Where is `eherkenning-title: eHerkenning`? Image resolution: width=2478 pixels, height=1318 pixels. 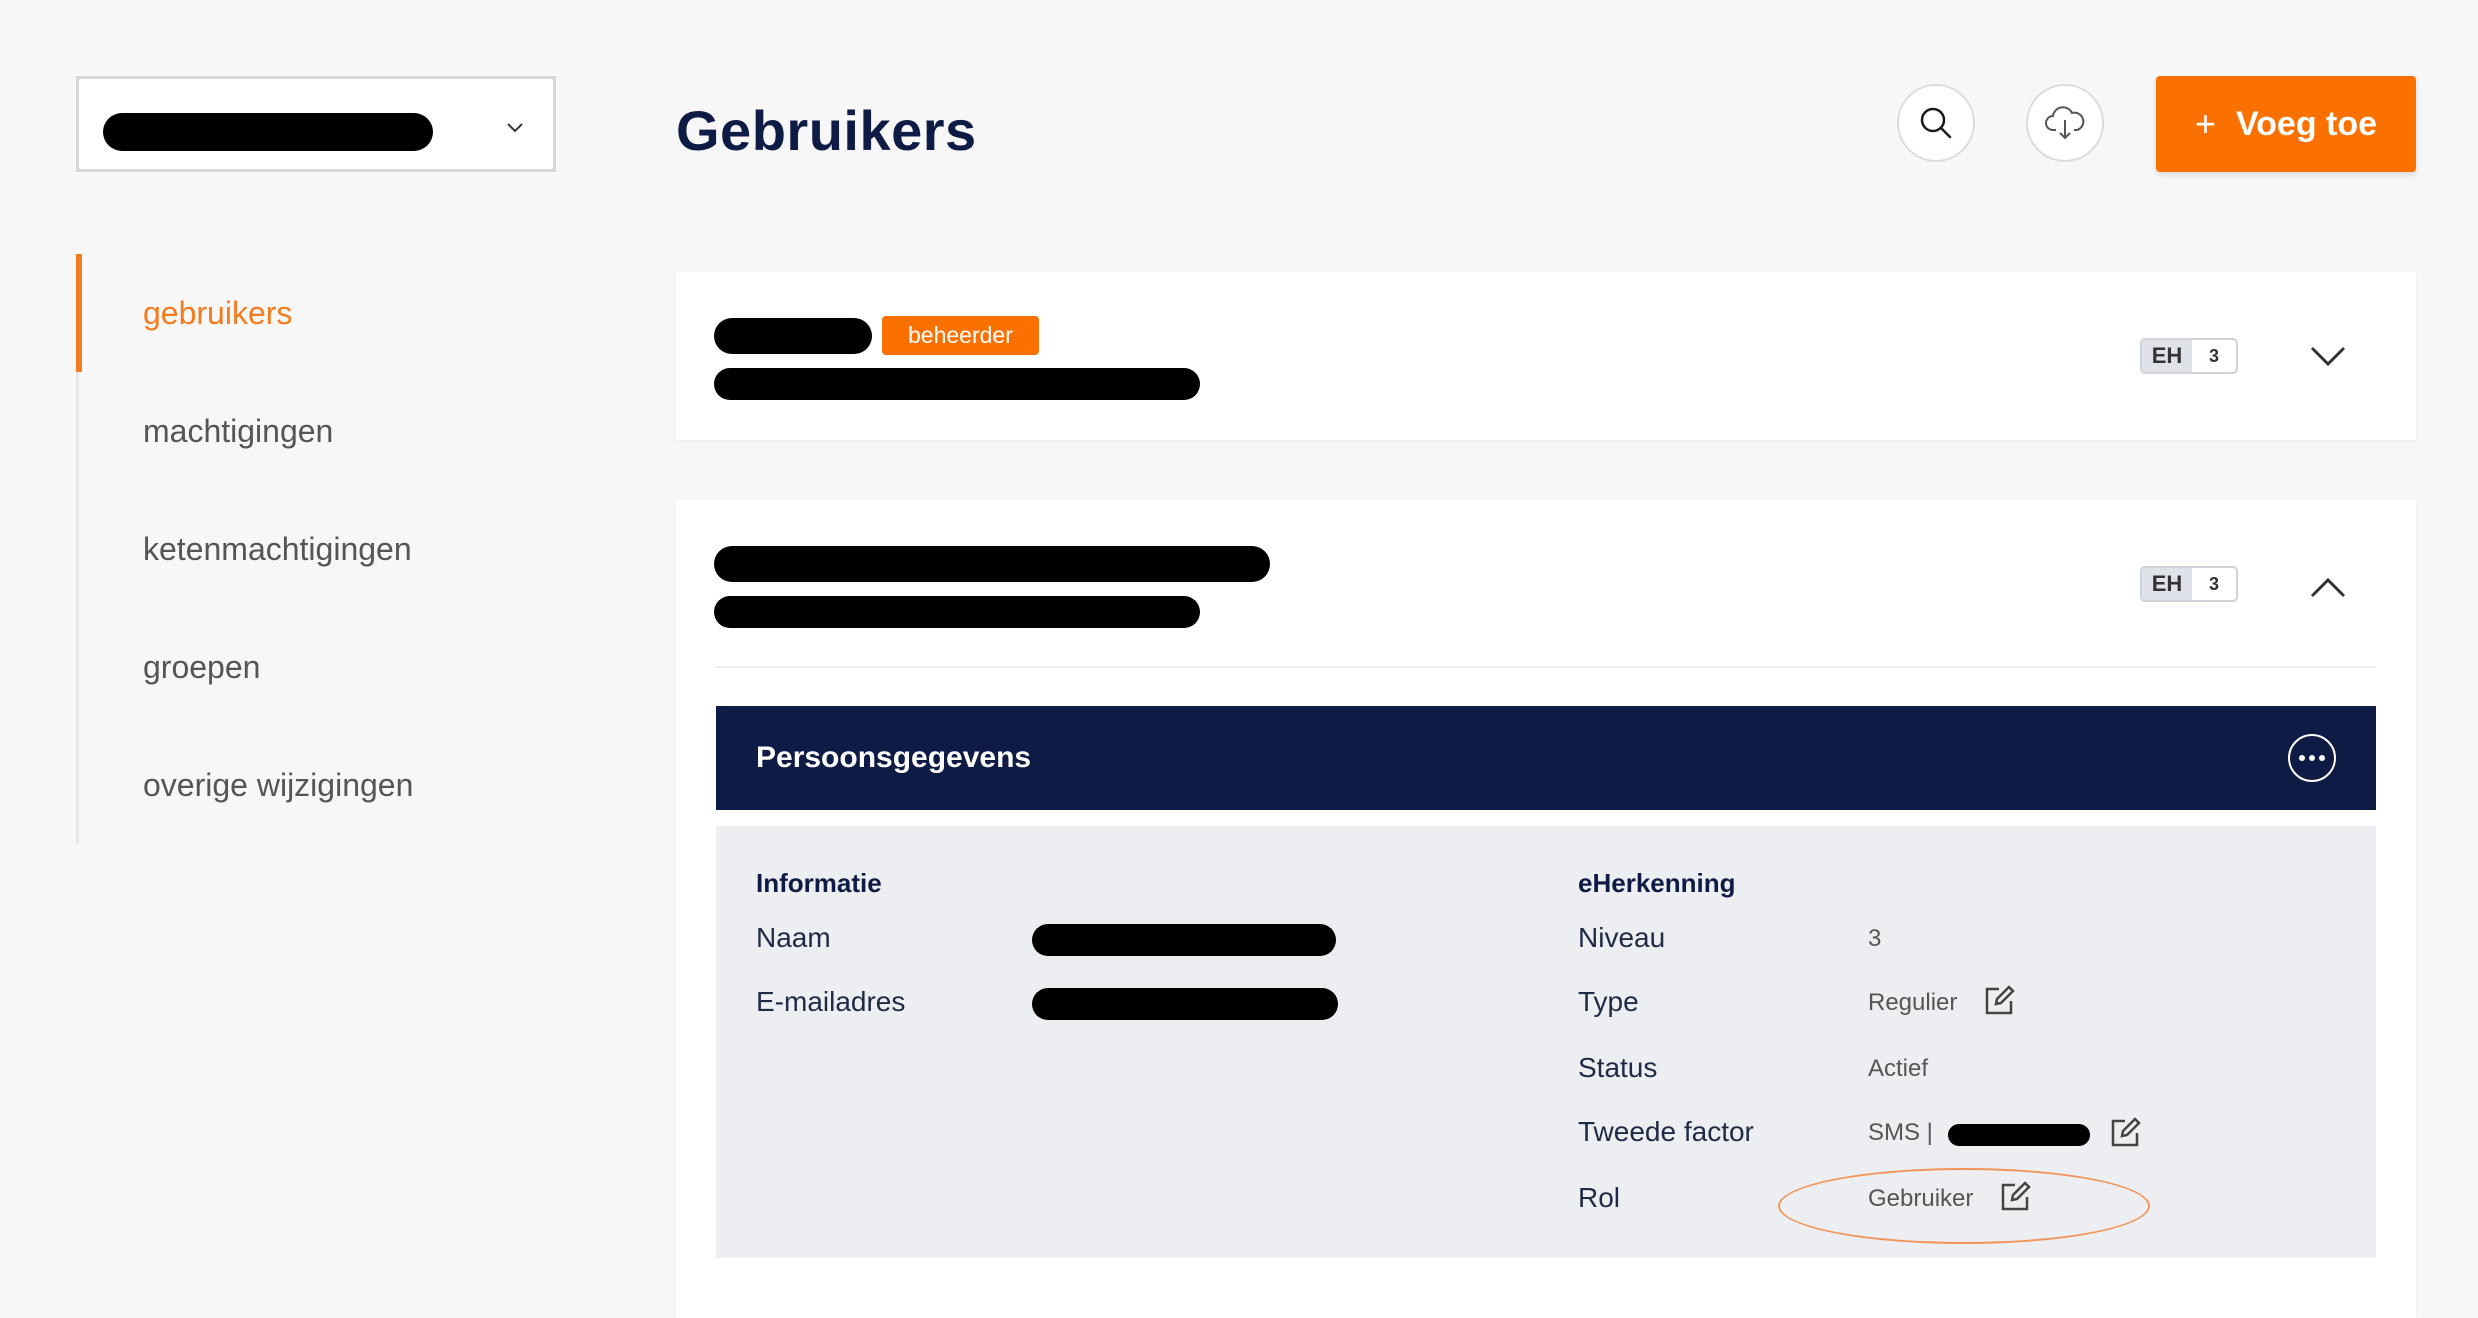 eherkenning-title: eHerkenning is located at coordinates (1657, 883).